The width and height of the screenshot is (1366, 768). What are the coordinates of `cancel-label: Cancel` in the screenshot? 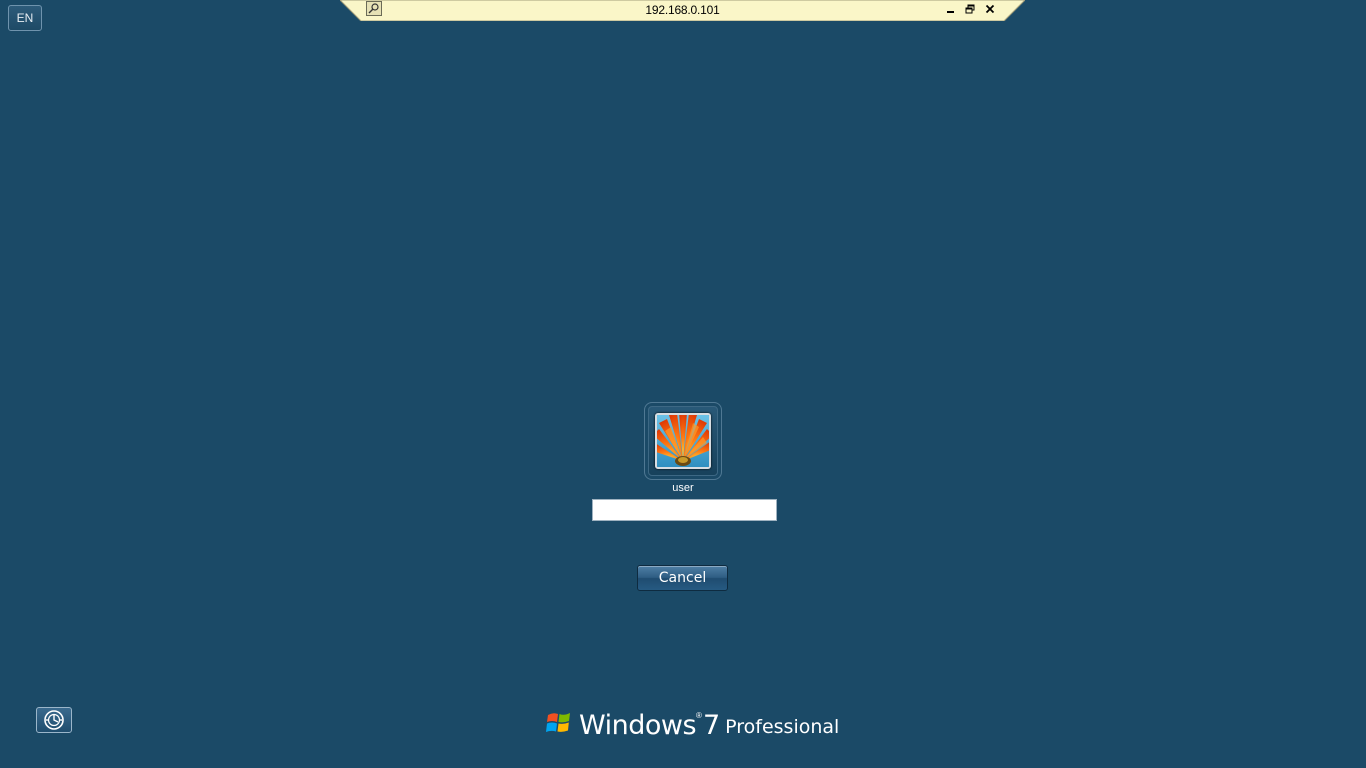 It's located at (682, 578).